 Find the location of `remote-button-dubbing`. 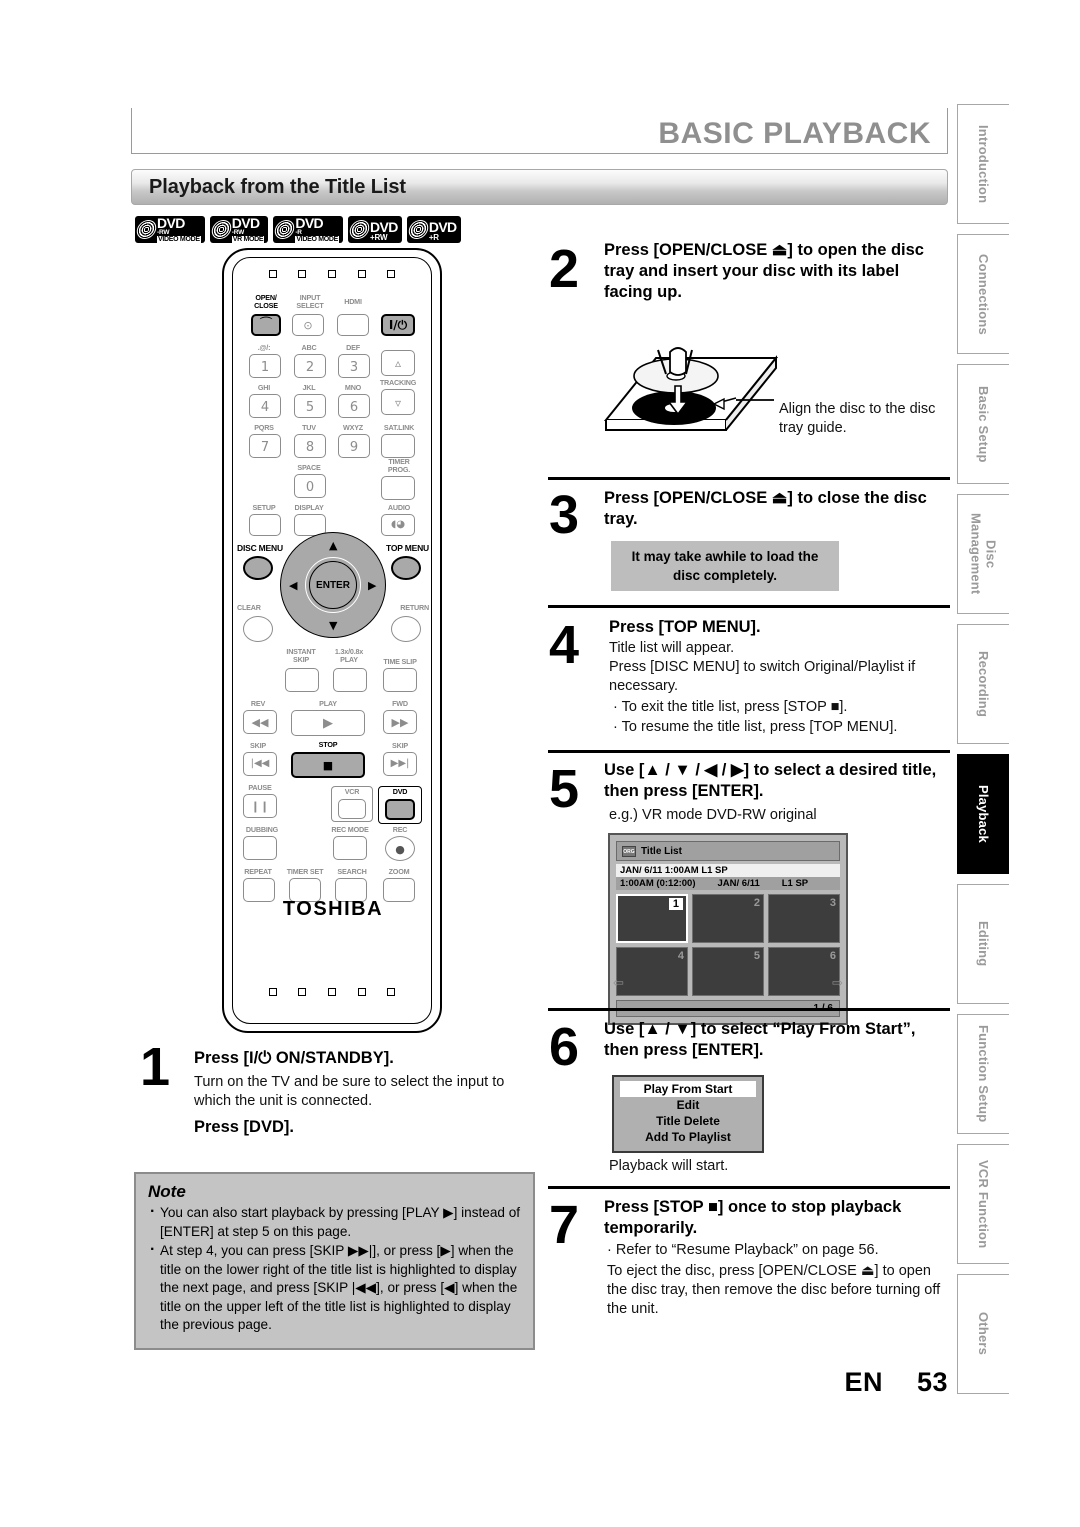

remote-button-dubbing is located at coordinates (260, 848).